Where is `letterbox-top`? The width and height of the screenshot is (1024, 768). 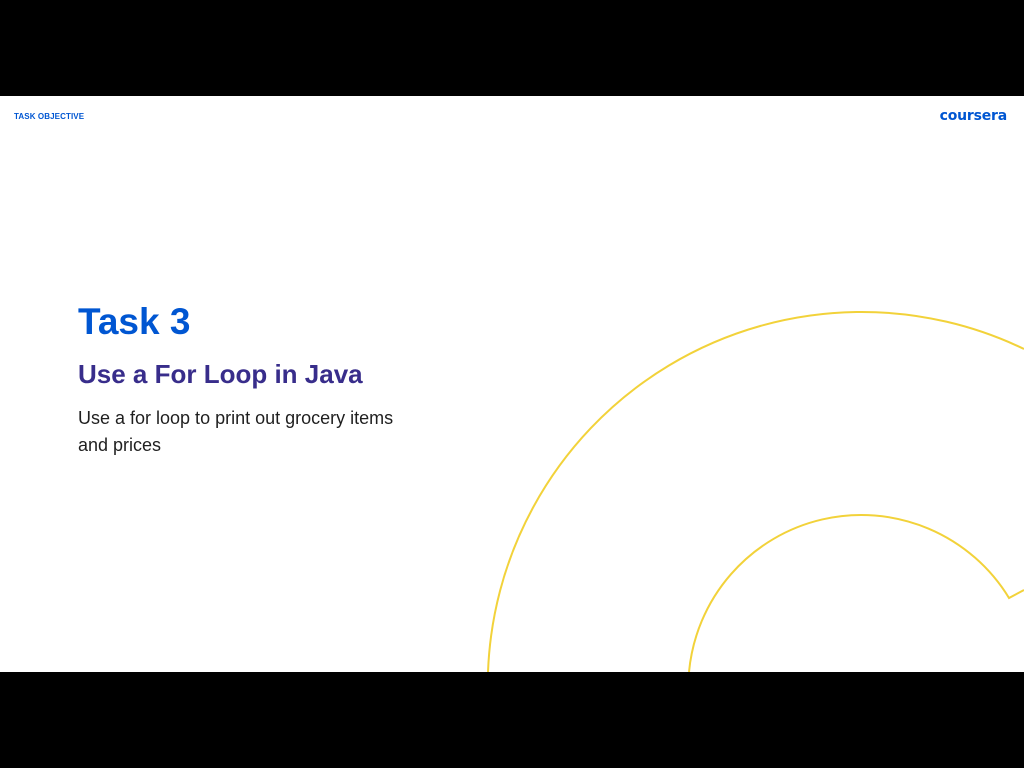 letterbox-top is located at coordinates (512, 48).